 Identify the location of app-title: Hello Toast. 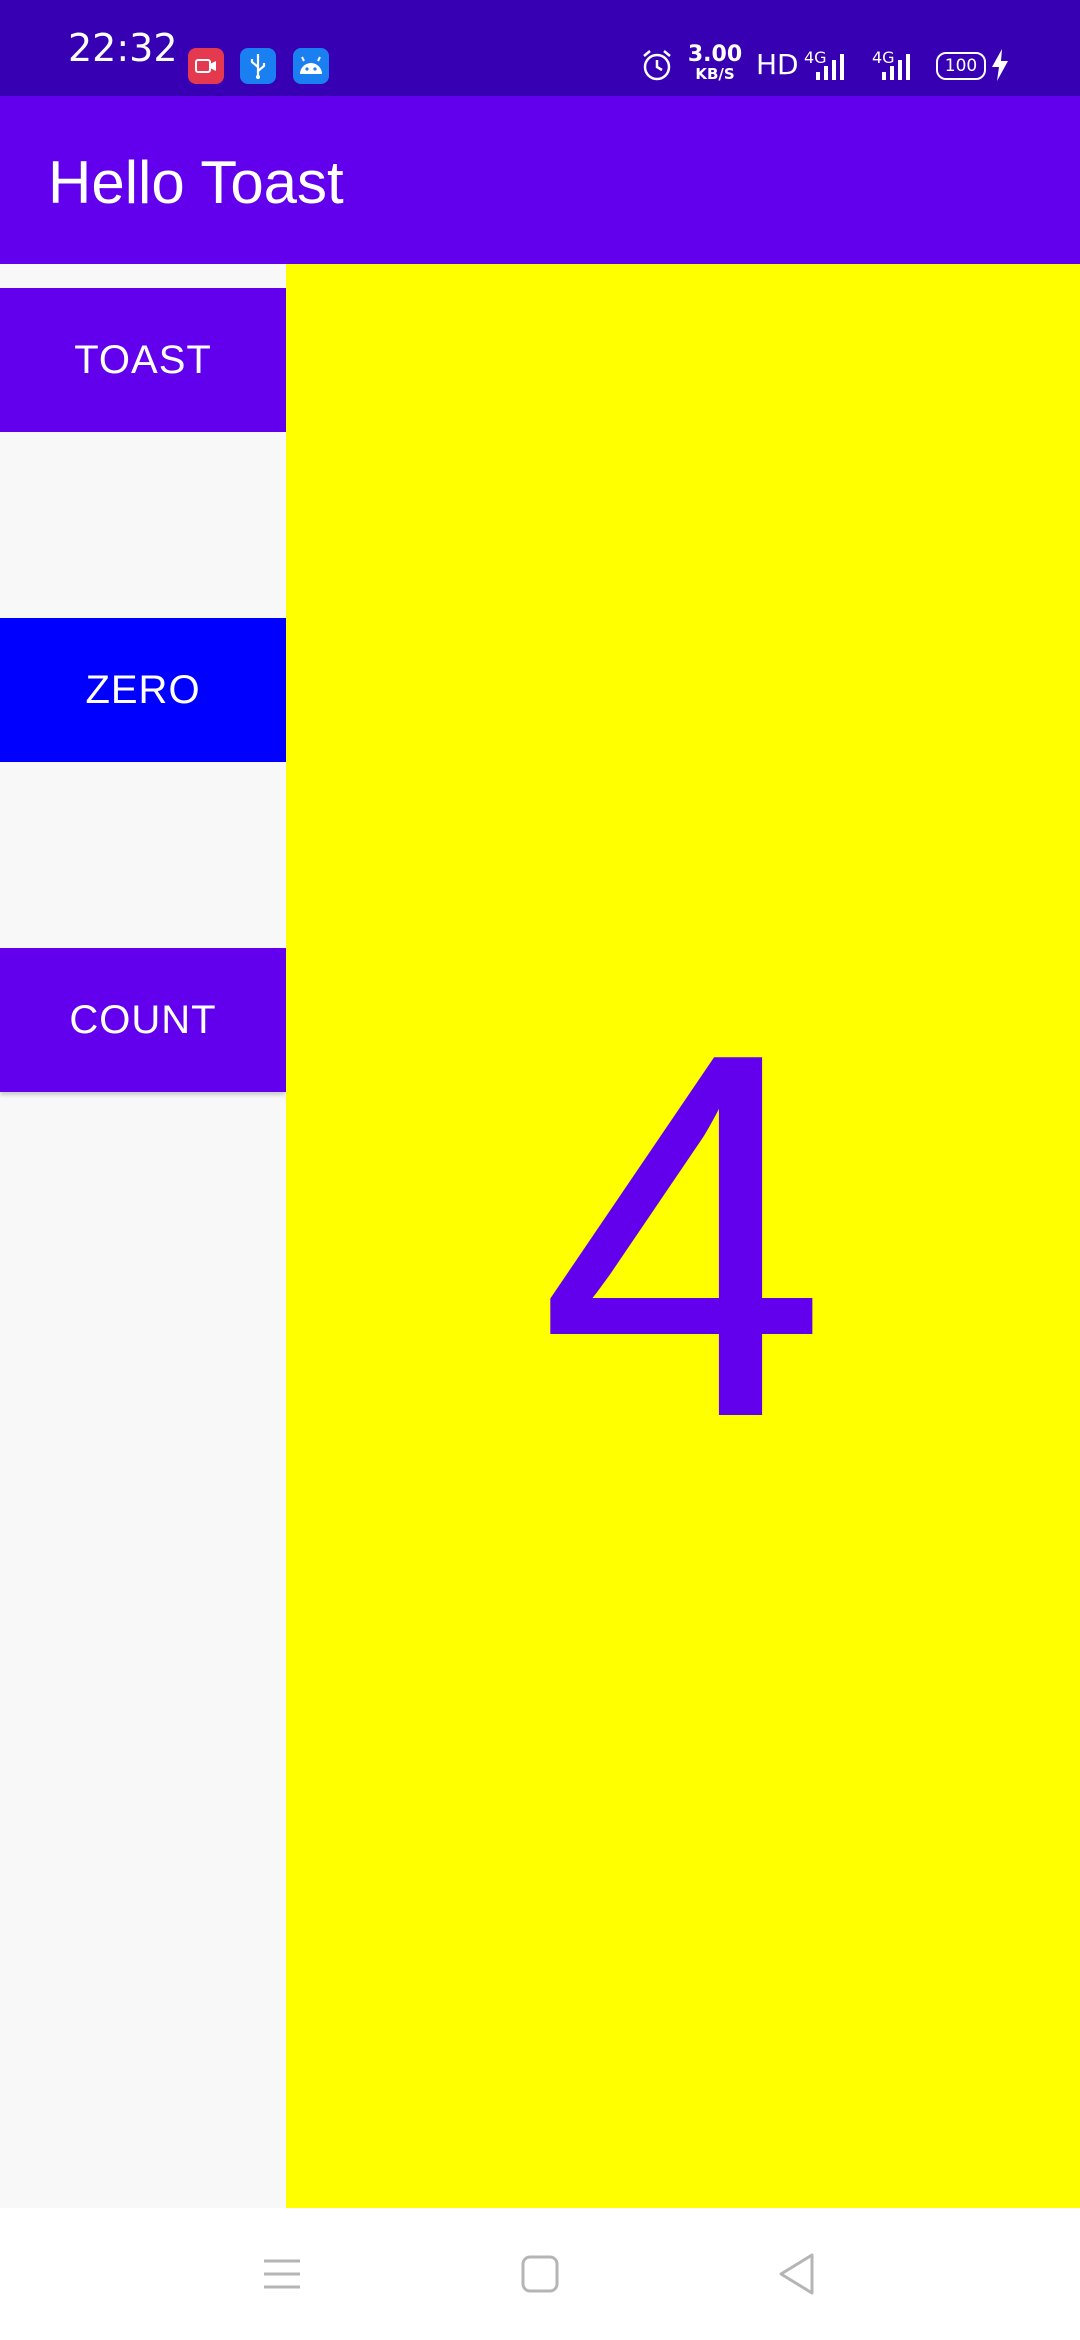
(196, 182).